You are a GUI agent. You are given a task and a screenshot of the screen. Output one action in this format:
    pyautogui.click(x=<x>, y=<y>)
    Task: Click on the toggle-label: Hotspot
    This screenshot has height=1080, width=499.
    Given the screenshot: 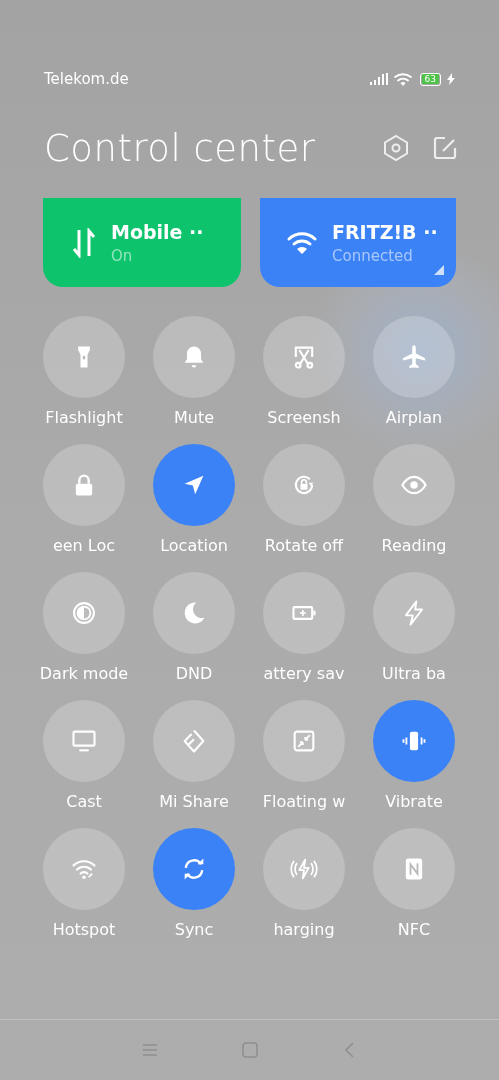 What is the action you would take?
    pyautogui.click(x=84, y=930)
    